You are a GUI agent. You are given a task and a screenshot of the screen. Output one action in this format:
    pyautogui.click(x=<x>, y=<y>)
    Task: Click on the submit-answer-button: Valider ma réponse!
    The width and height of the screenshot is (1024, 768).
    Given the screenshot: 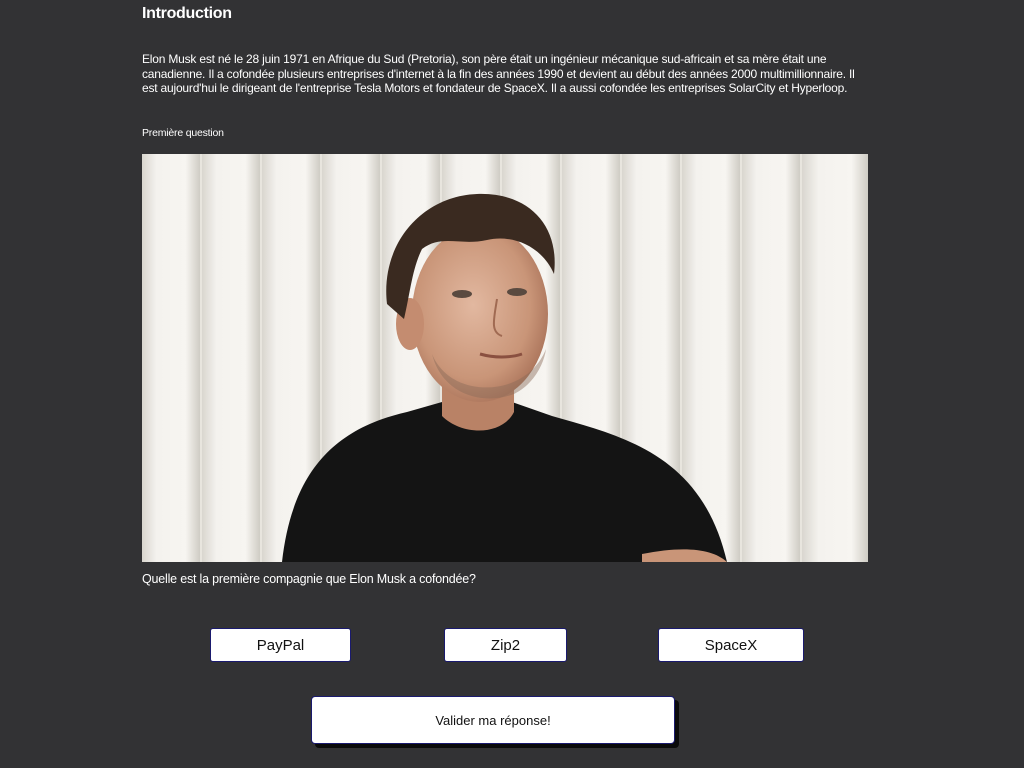 What is the action you would take?
    pyautogui.click(x=493, y=720)
    